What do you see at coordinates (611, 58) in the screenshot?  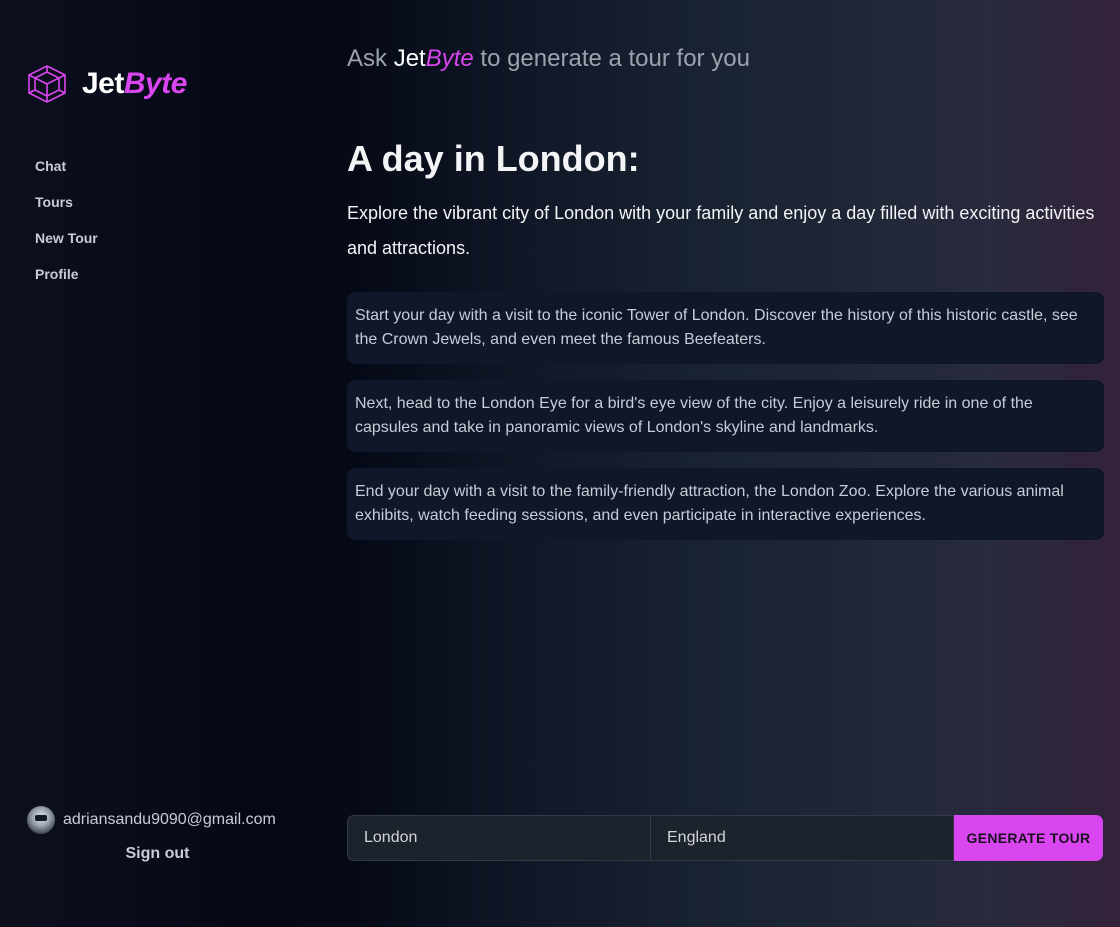 I see `heading-suffix: to generate a tour for you` at bounding box center [611, 58].